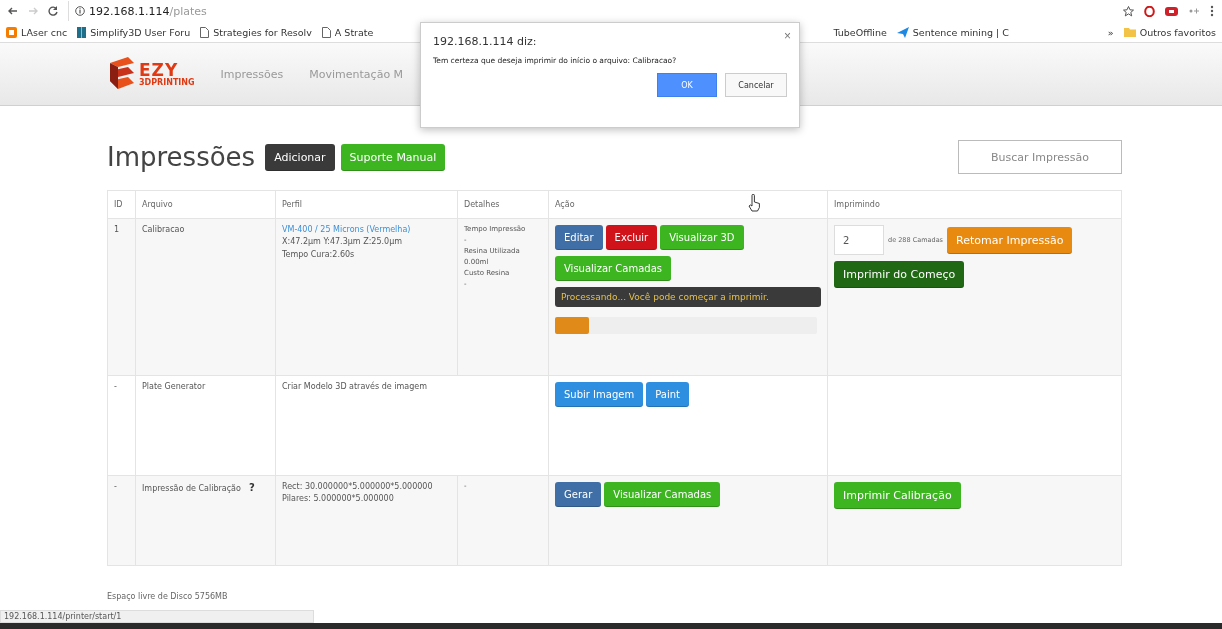 The width and height of the screenshot is (1222, 629). I want to click on star-icon, so click(1128, 11).